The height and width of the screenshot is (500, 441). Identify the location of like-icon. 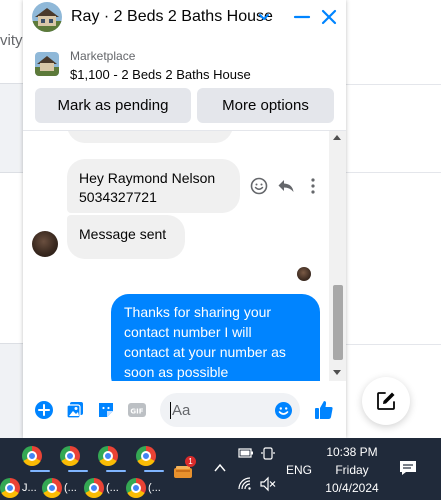
(324, 410).